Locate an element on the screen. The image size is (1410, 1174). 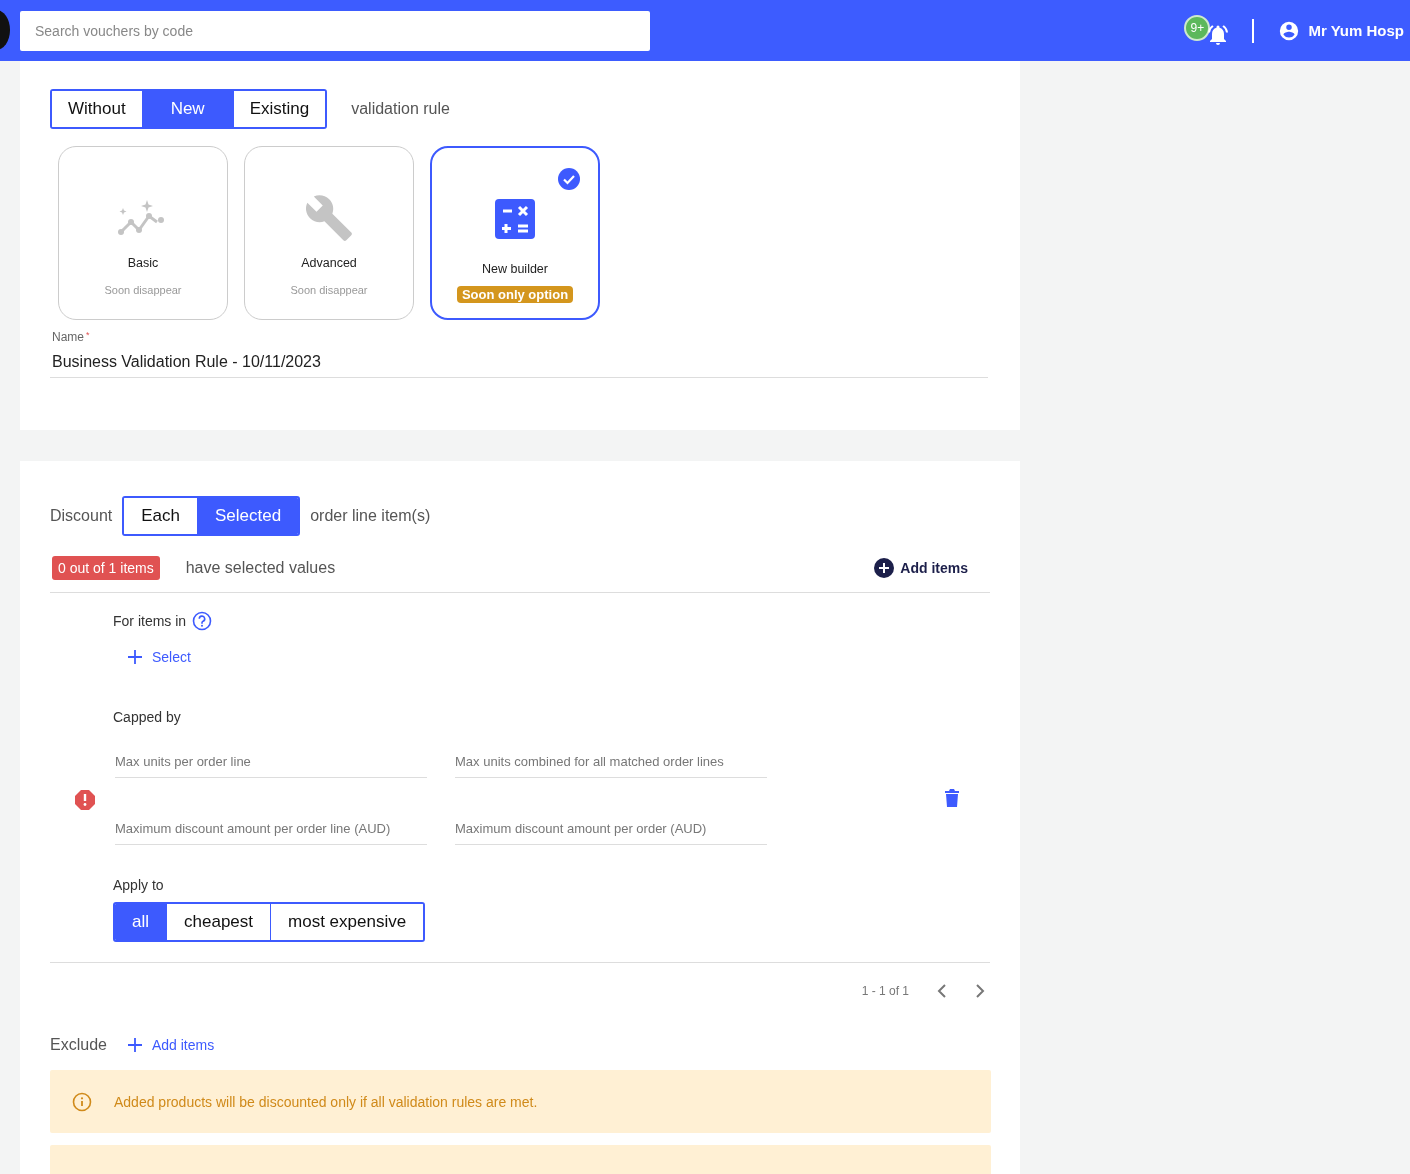
builder-card: Basic Soon disappear is located at coordinates (143, 233).